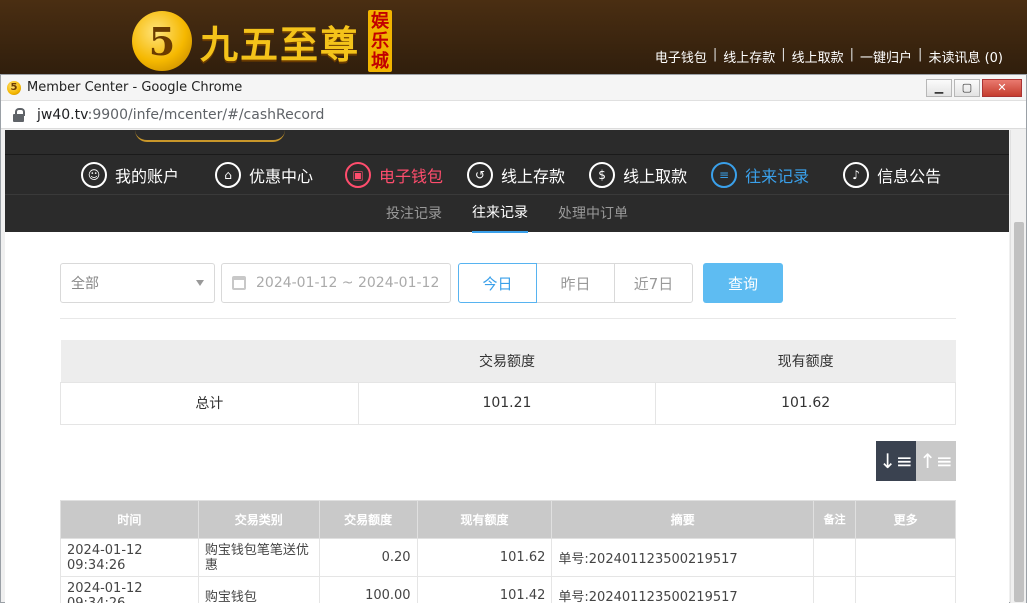 This screenshot has width=1027, height=603. I want to click on nav-promotions: ⌂ 优惠中心, so click(264, 174).